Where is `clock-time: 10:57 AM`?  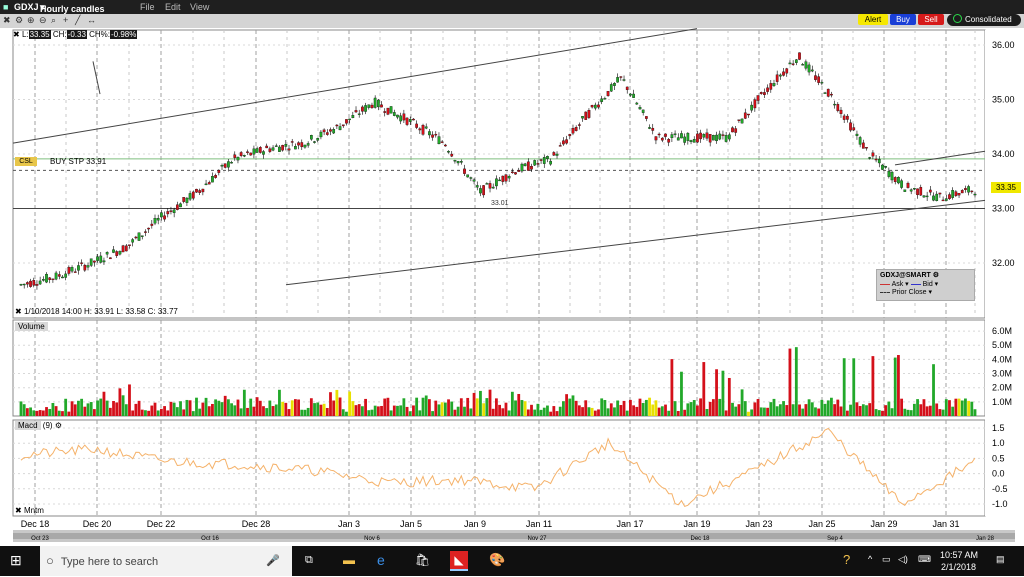
clock-time: 10:57 AM is located at coordinates (959, 555).